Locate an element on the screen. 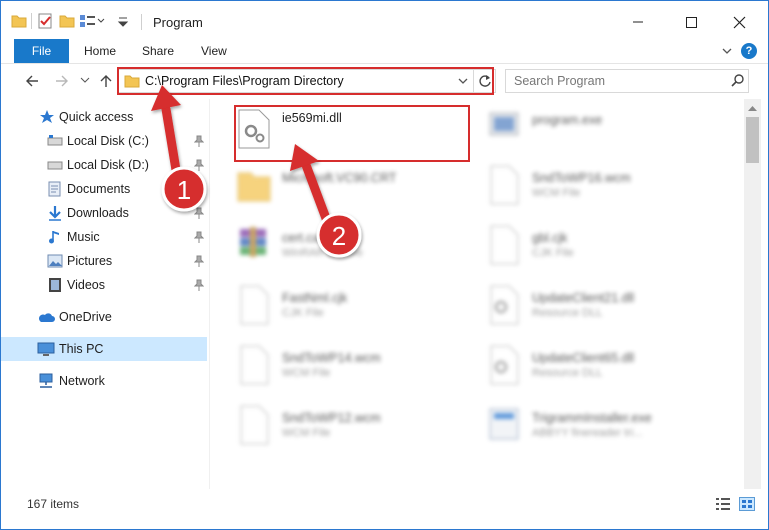  cloud-icon is located at coordinates (46, 317).